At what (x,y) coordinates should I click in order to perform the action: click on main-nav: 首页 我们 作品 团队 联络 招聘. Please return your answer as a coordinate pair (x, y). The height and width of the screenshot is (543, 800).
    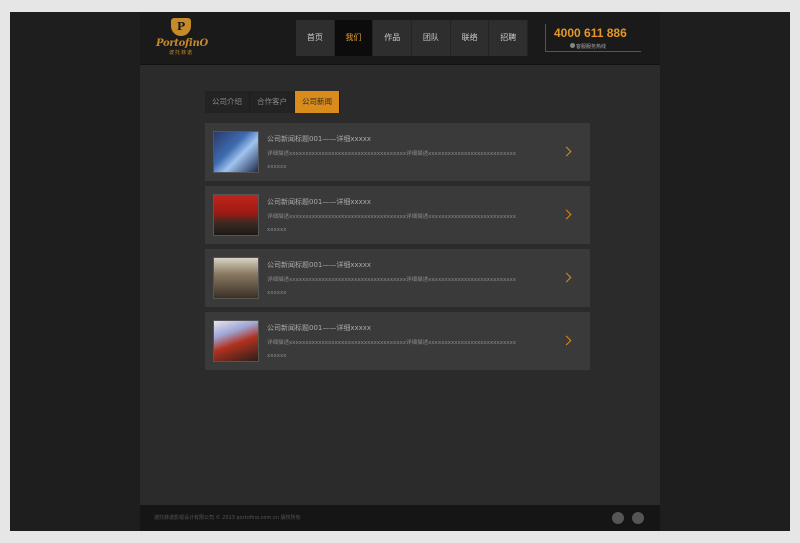
    Looking at the image, I should click on (412, 38).